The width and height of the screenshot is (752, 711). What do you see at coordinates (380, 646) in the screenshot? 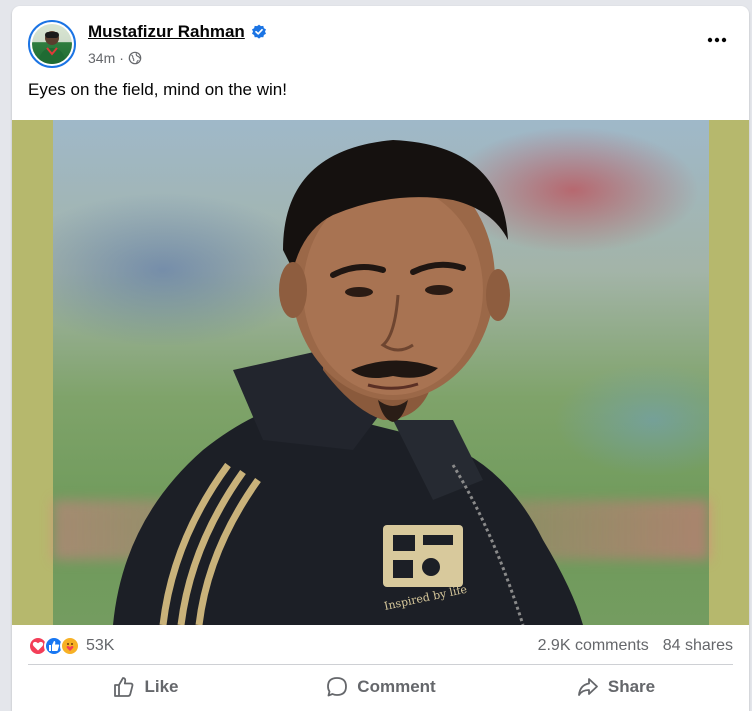
I see `post-stats: 53K 2.9K comments 84 shares` at bounding box center [380, 646].